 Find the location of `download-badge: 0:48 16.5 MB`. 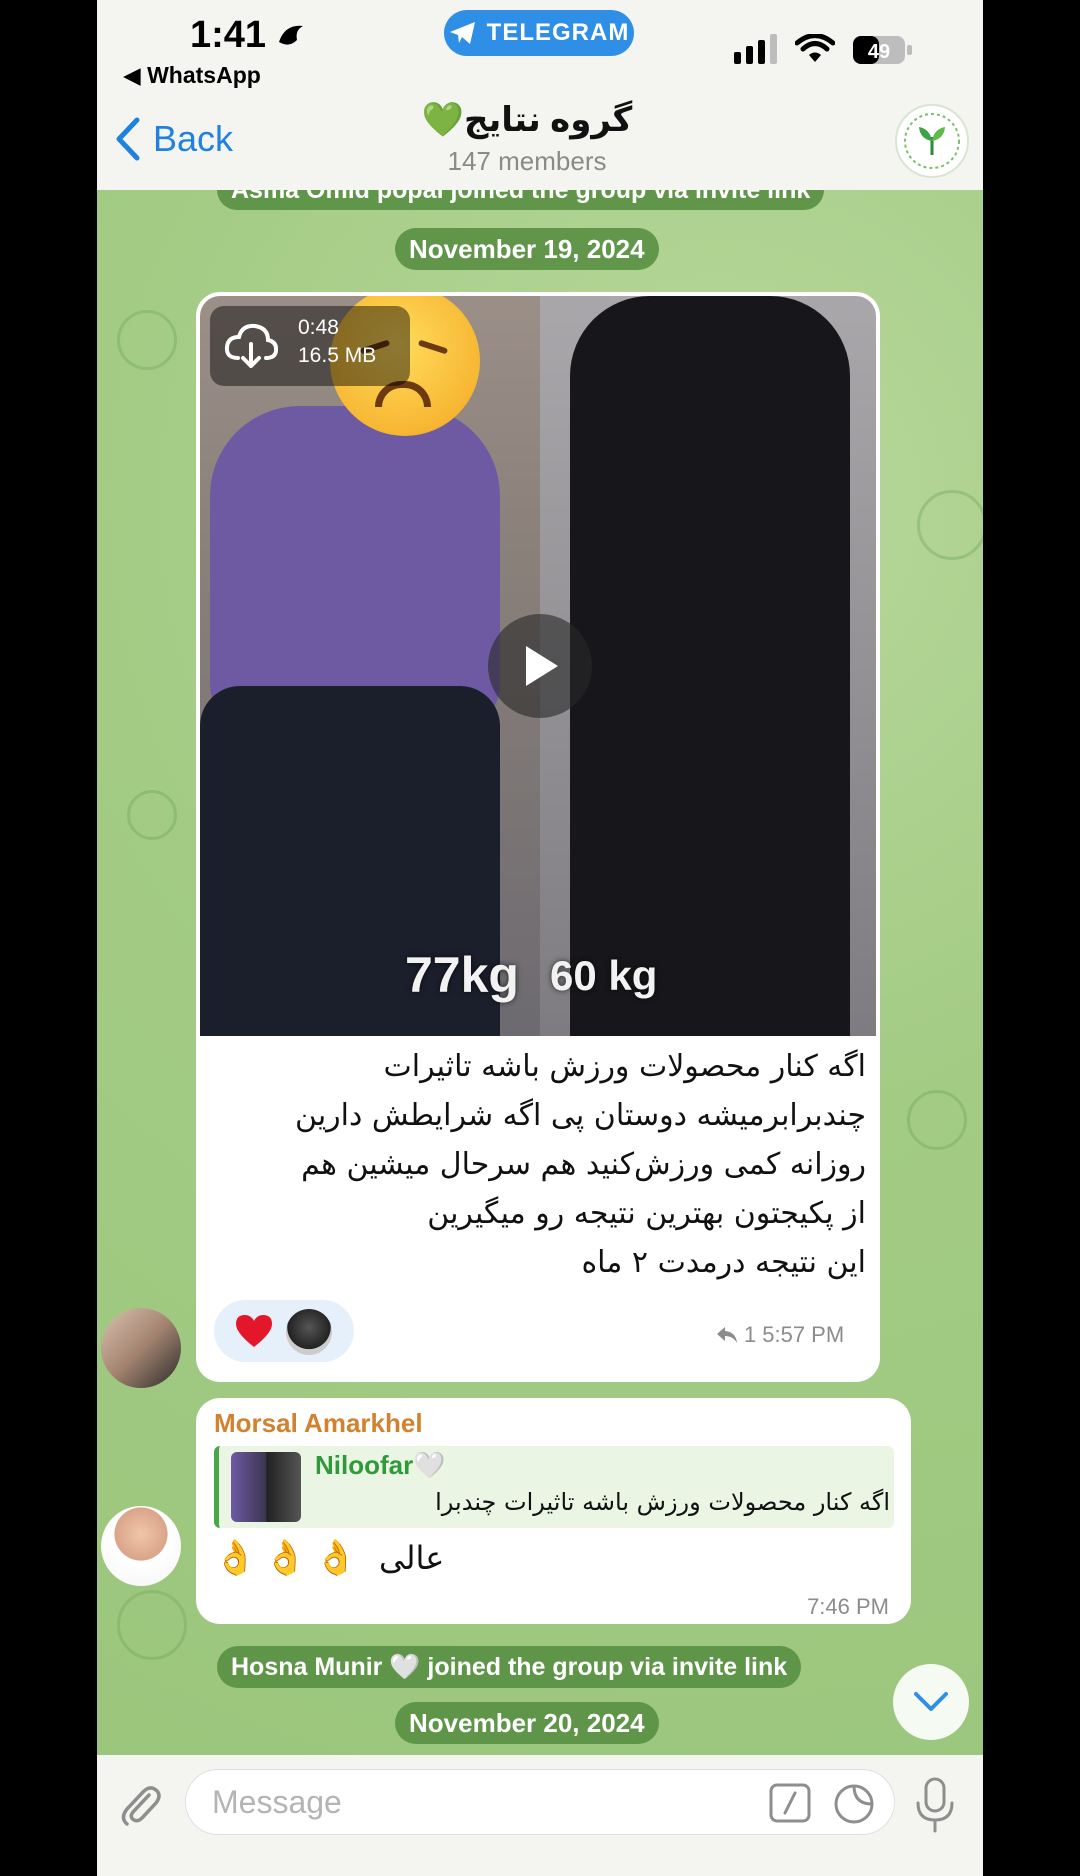

download-badge: 0:48 16.5 MB is located at coordinates (310, 346).